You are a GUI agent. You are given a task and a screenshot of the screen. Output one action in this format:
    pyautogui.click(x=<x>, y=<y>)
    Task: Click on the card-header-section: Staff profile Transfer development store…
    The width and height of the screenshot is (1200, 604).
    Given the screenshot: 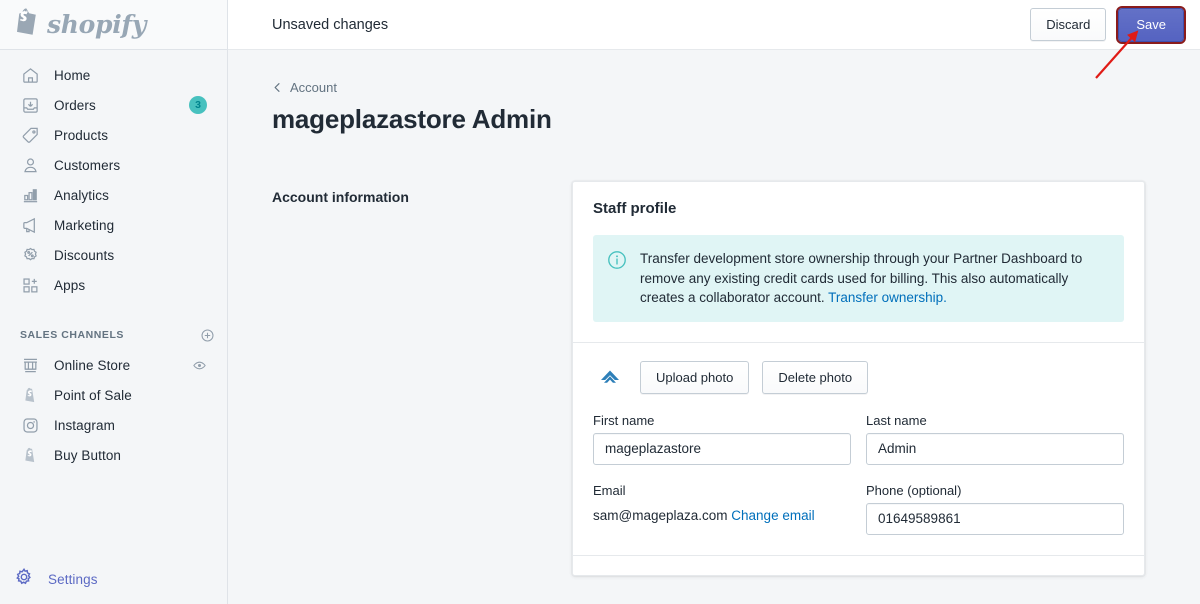 What is the action you would take?
    pyautogui.click(x=858, y=262)
    